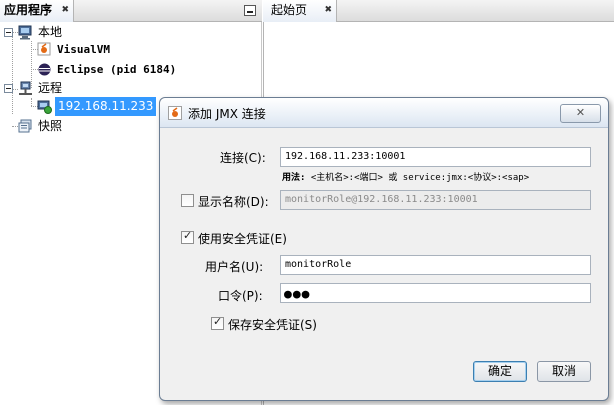 The height and width of the screenshot is (405, 614). What do you see at coordinates (25, 126) in the screenshot?
I see `snapshots-icon` at bounding box center [25, 126].